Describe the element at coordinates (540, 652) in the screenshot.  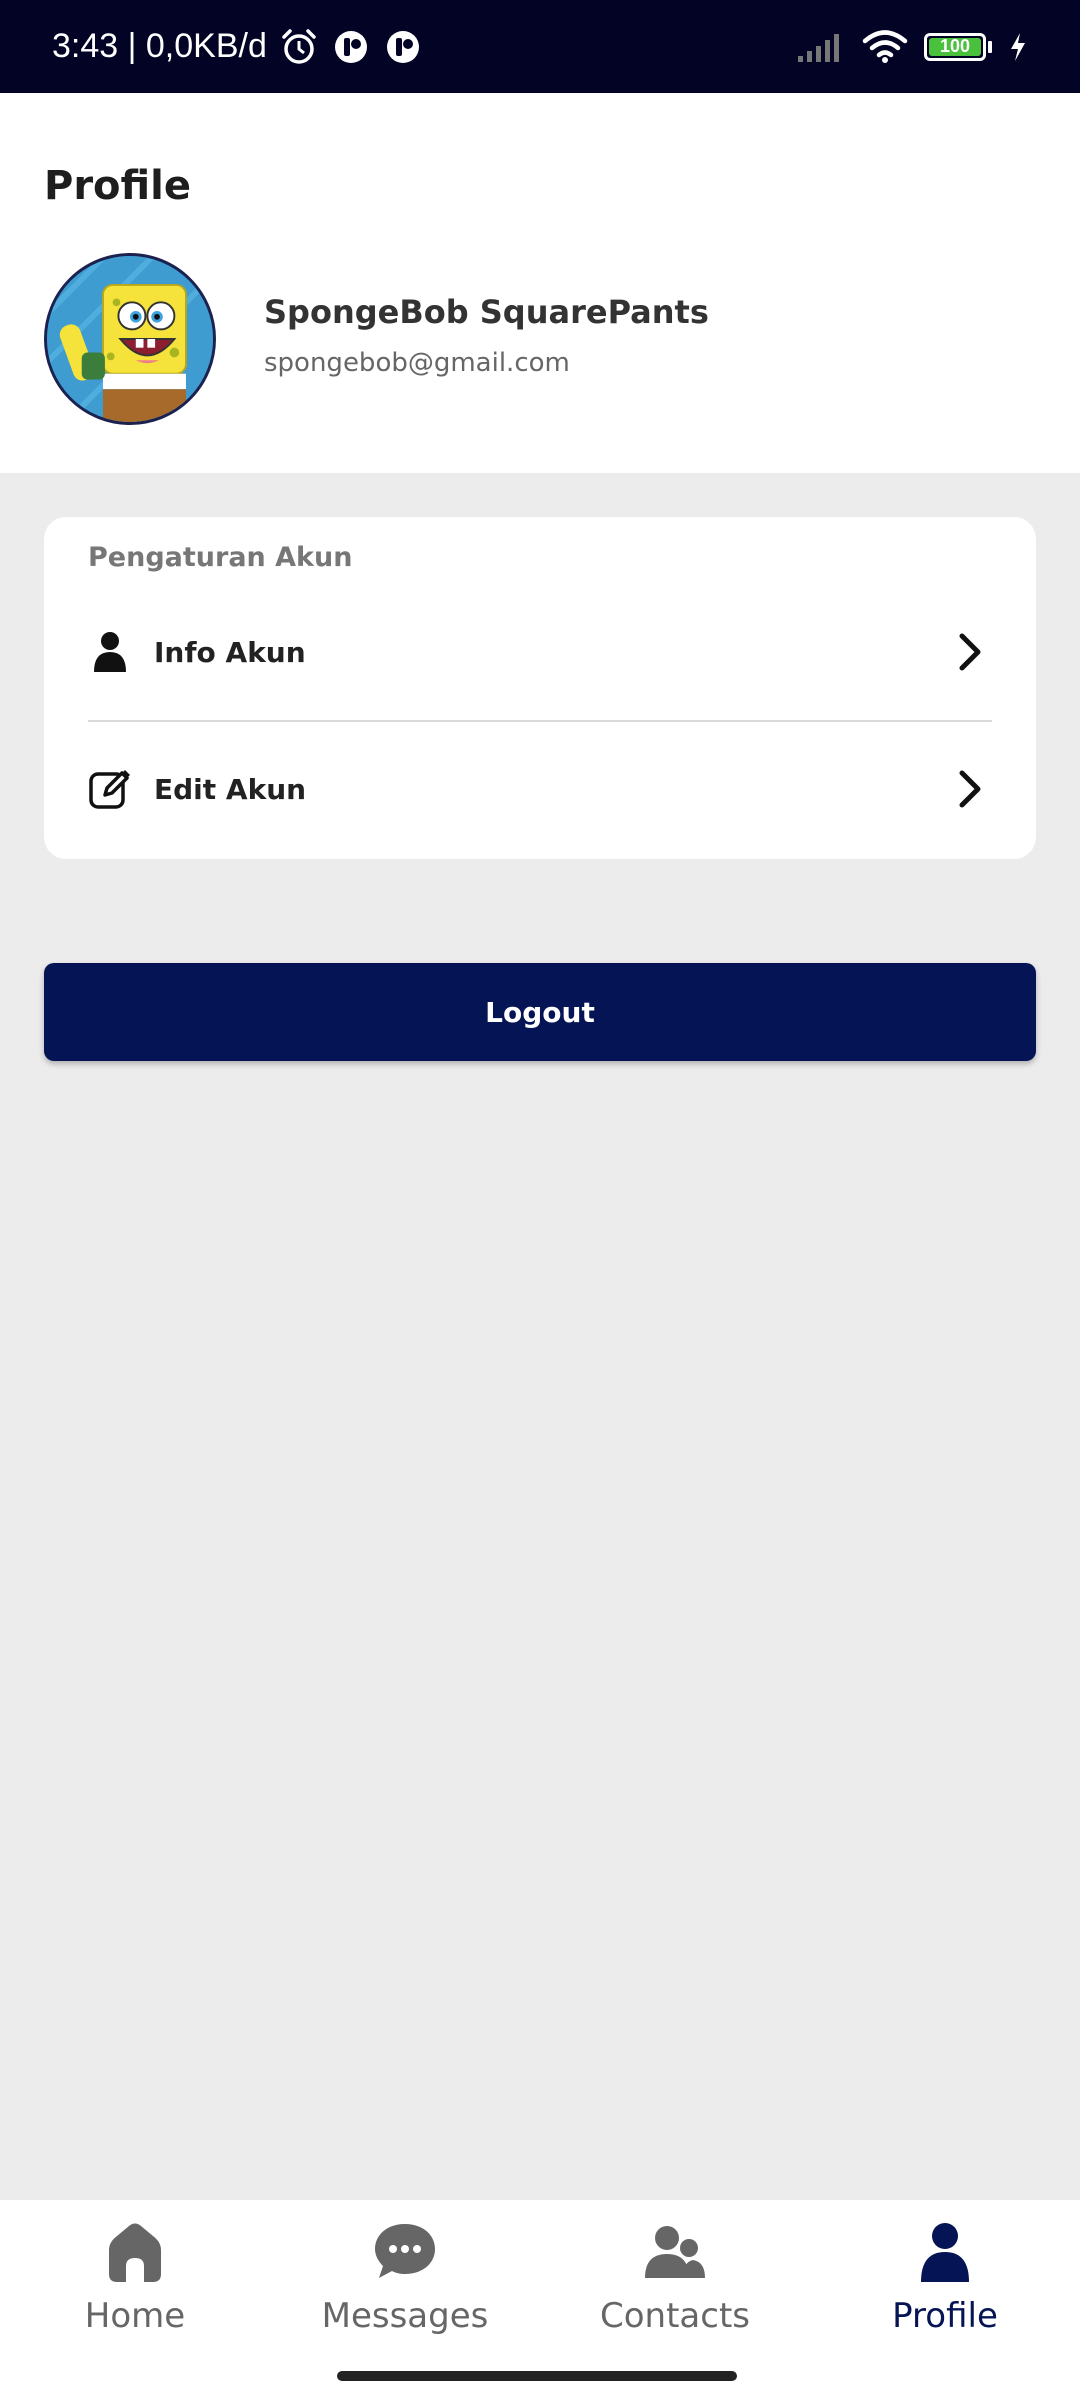
I see `info-akun-row: Info Akun` at that location.